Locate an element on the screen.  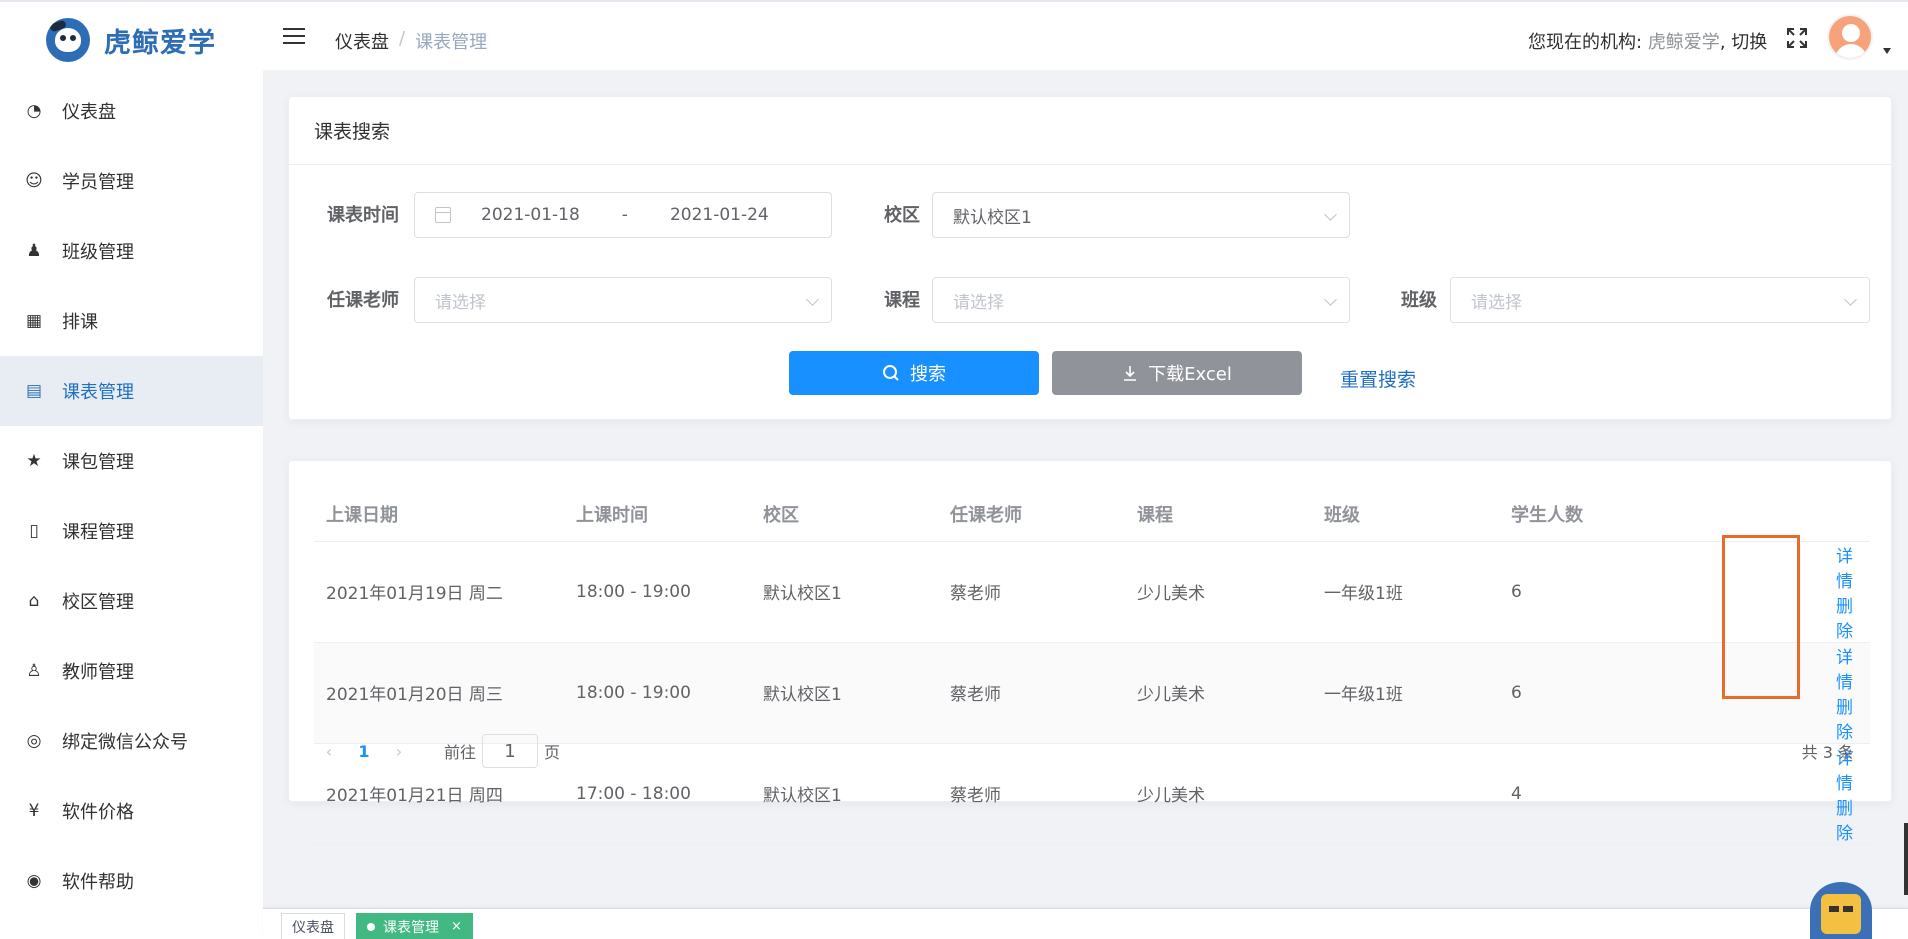
sidebar-item-label: 课表管理 is located at coordinates (98, 392).